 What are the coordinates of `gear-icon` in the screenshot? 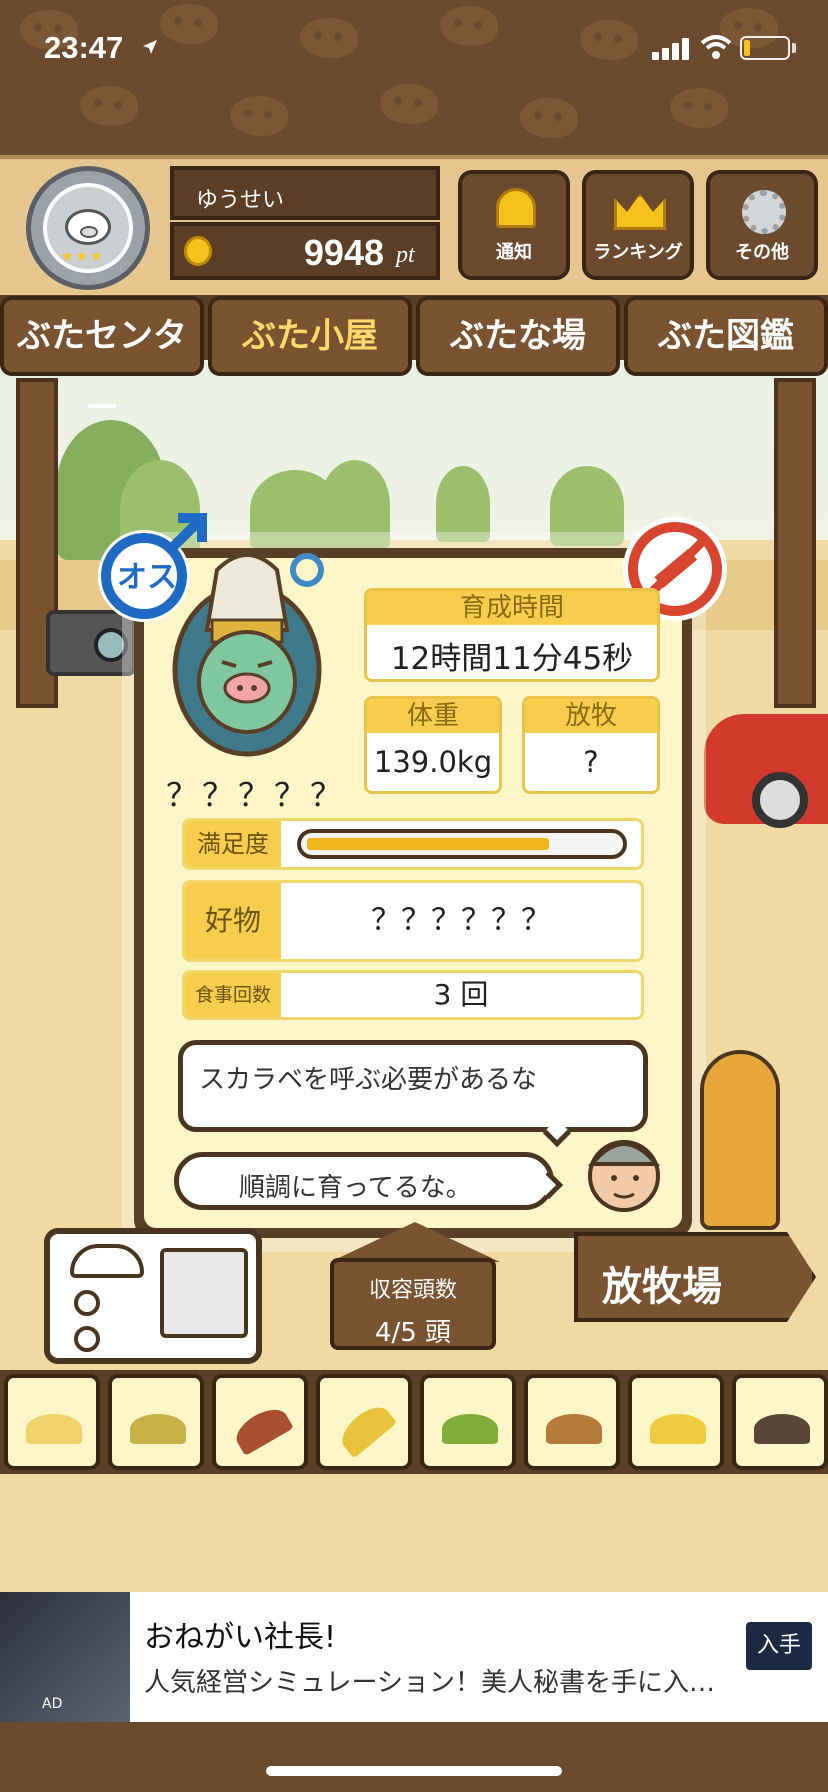 It's located at (764, 212).